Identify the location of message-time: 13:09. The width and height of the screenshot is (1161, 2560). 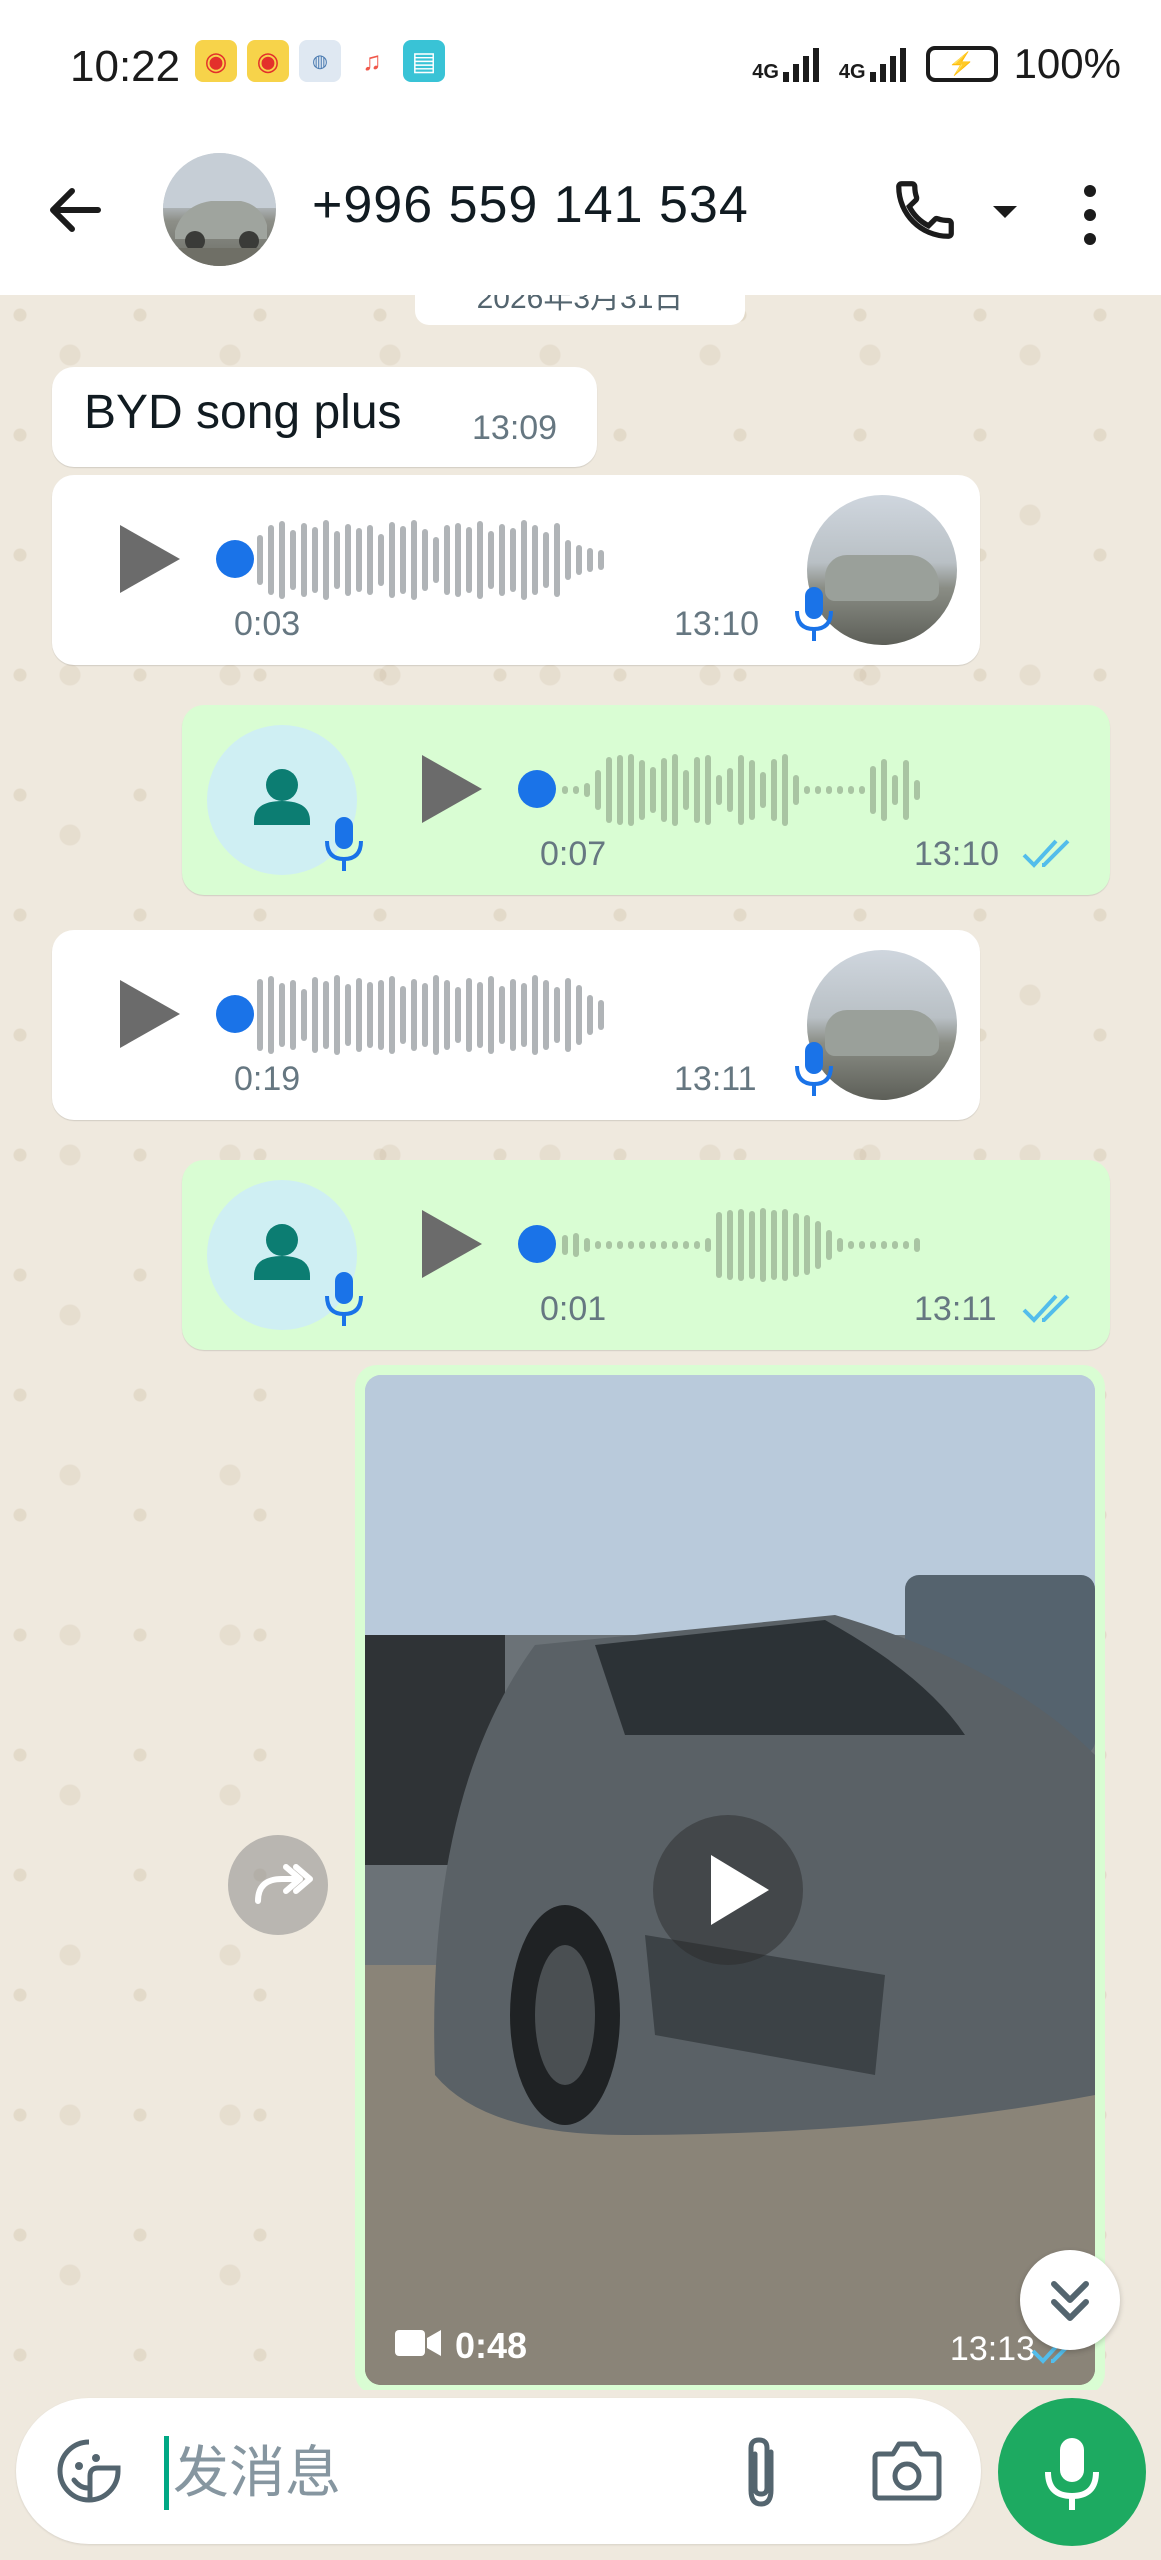
(515, 428).